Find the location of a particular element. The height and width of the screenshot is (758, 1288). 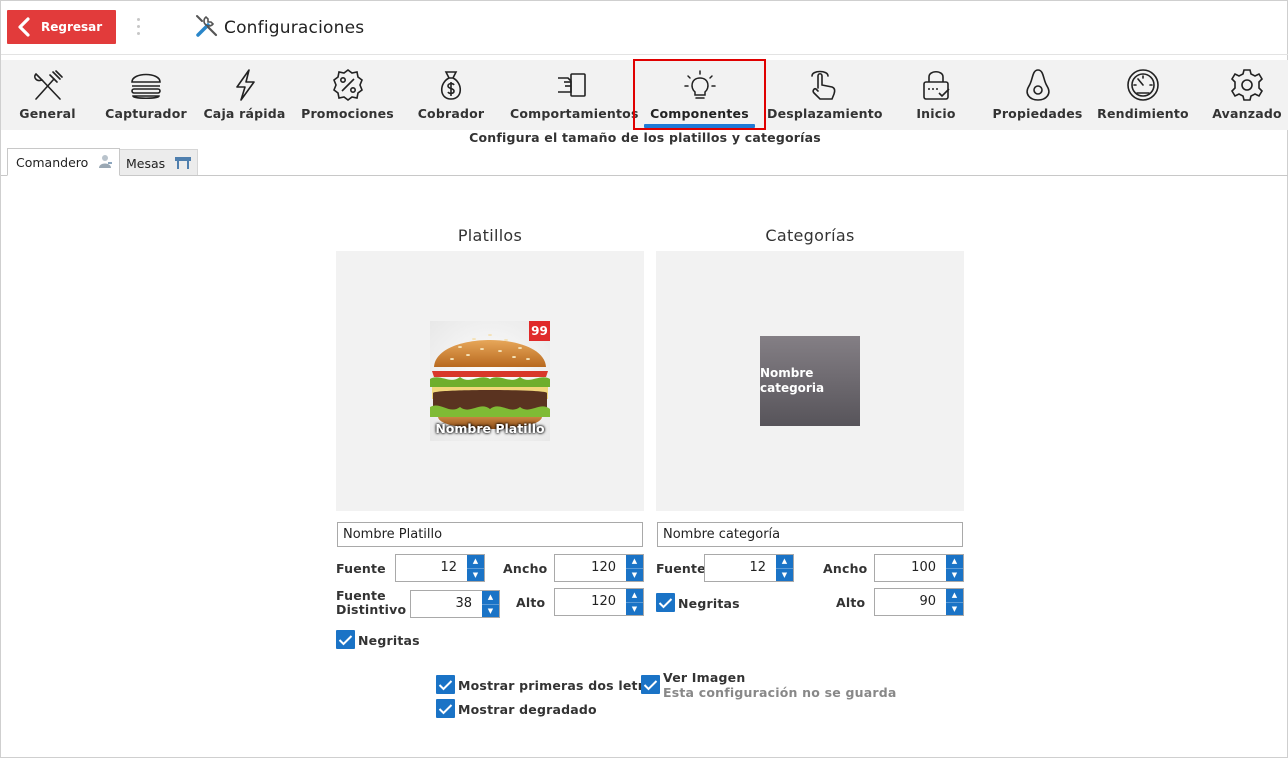

nav-item-general: General is located at coordinates (47, 95).